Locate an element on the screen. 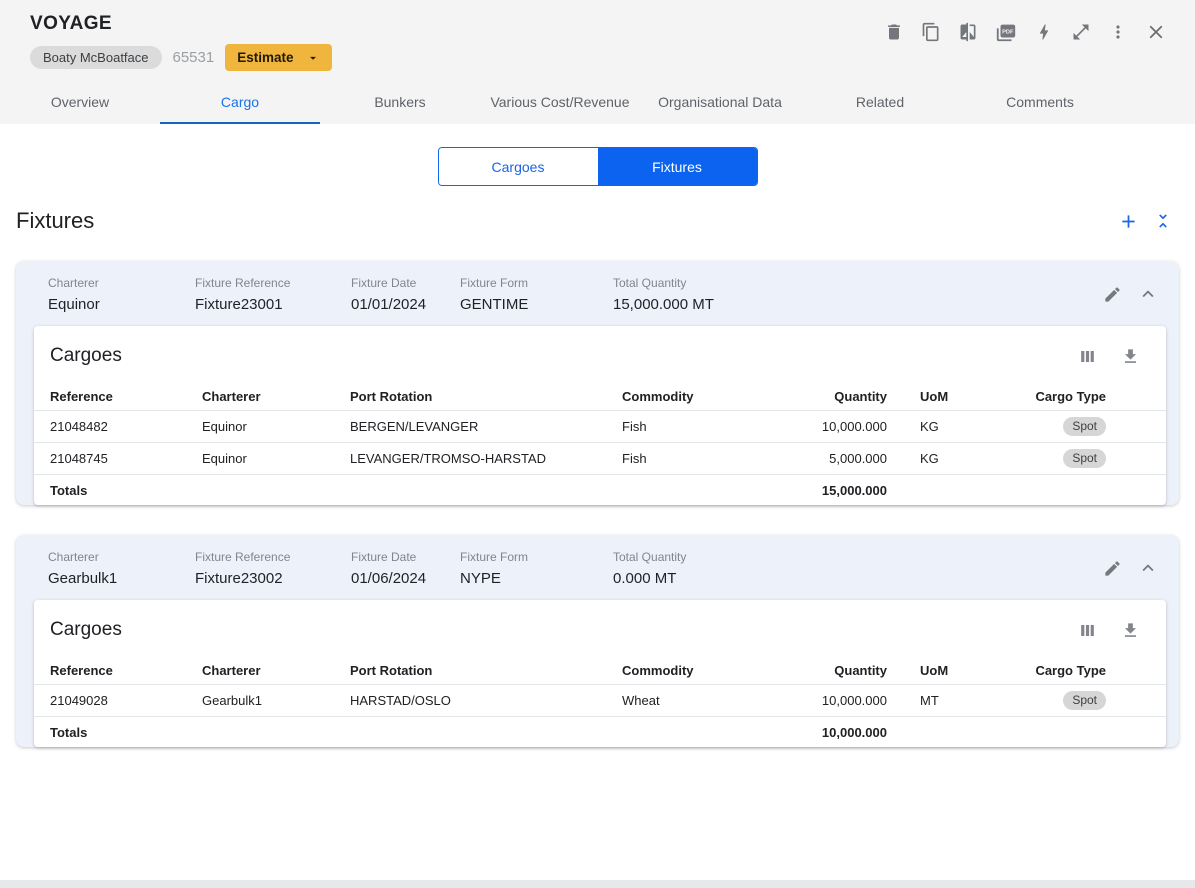  tab-organisational-data: Organisational Data is located at coordinates (720, 101).